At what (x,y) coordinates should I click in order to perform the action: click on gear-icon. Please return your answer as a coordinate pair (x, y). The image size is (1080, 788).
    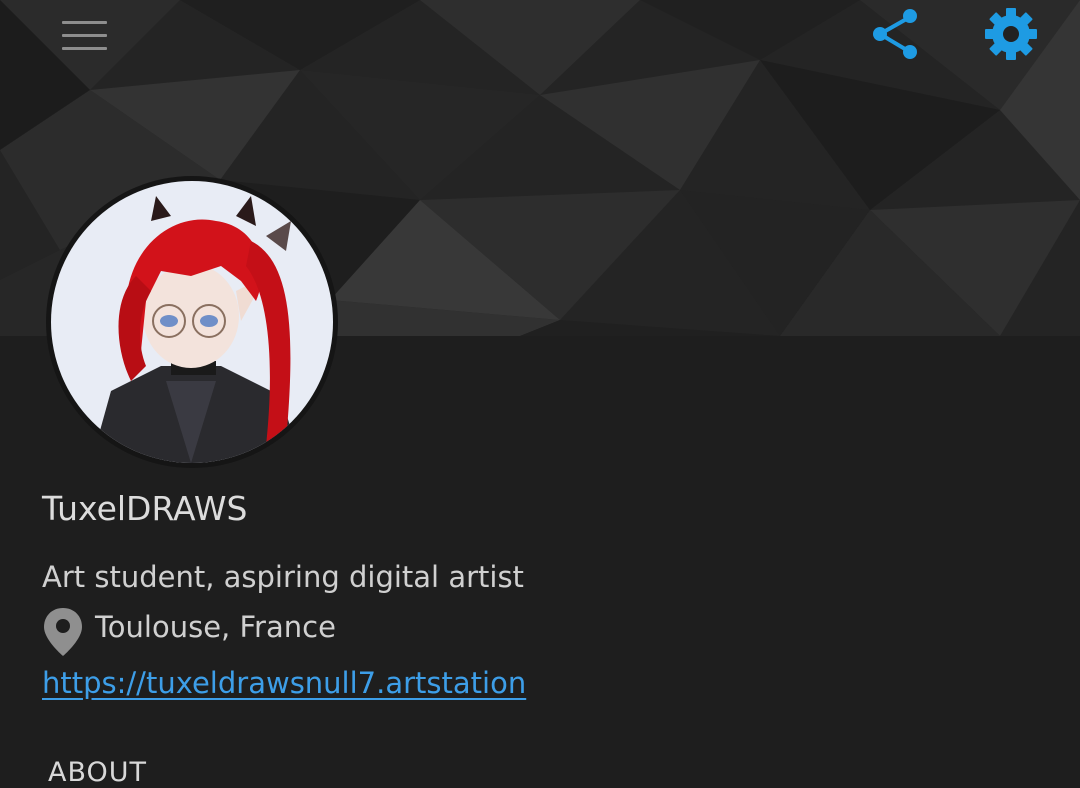
    Looking at the image, I should click on (1011, 34).